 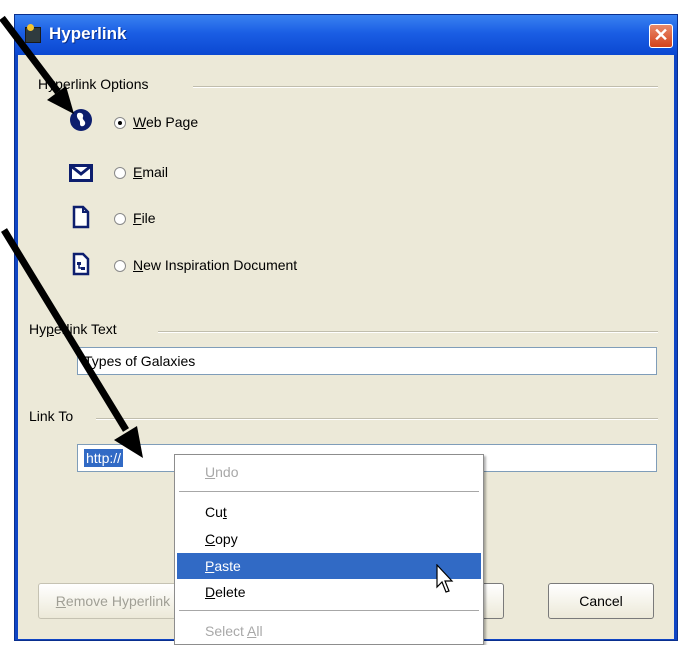 I want to click on annotation-arrows, so click(x=71, y=236).